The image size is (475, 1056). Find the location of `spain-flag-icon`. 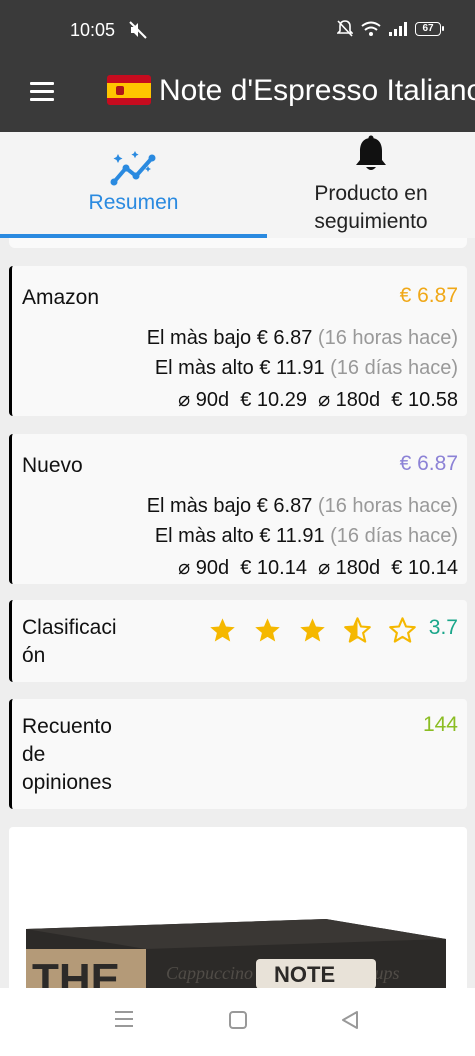

spain-flag-icon is located at coordinates (129, 90).